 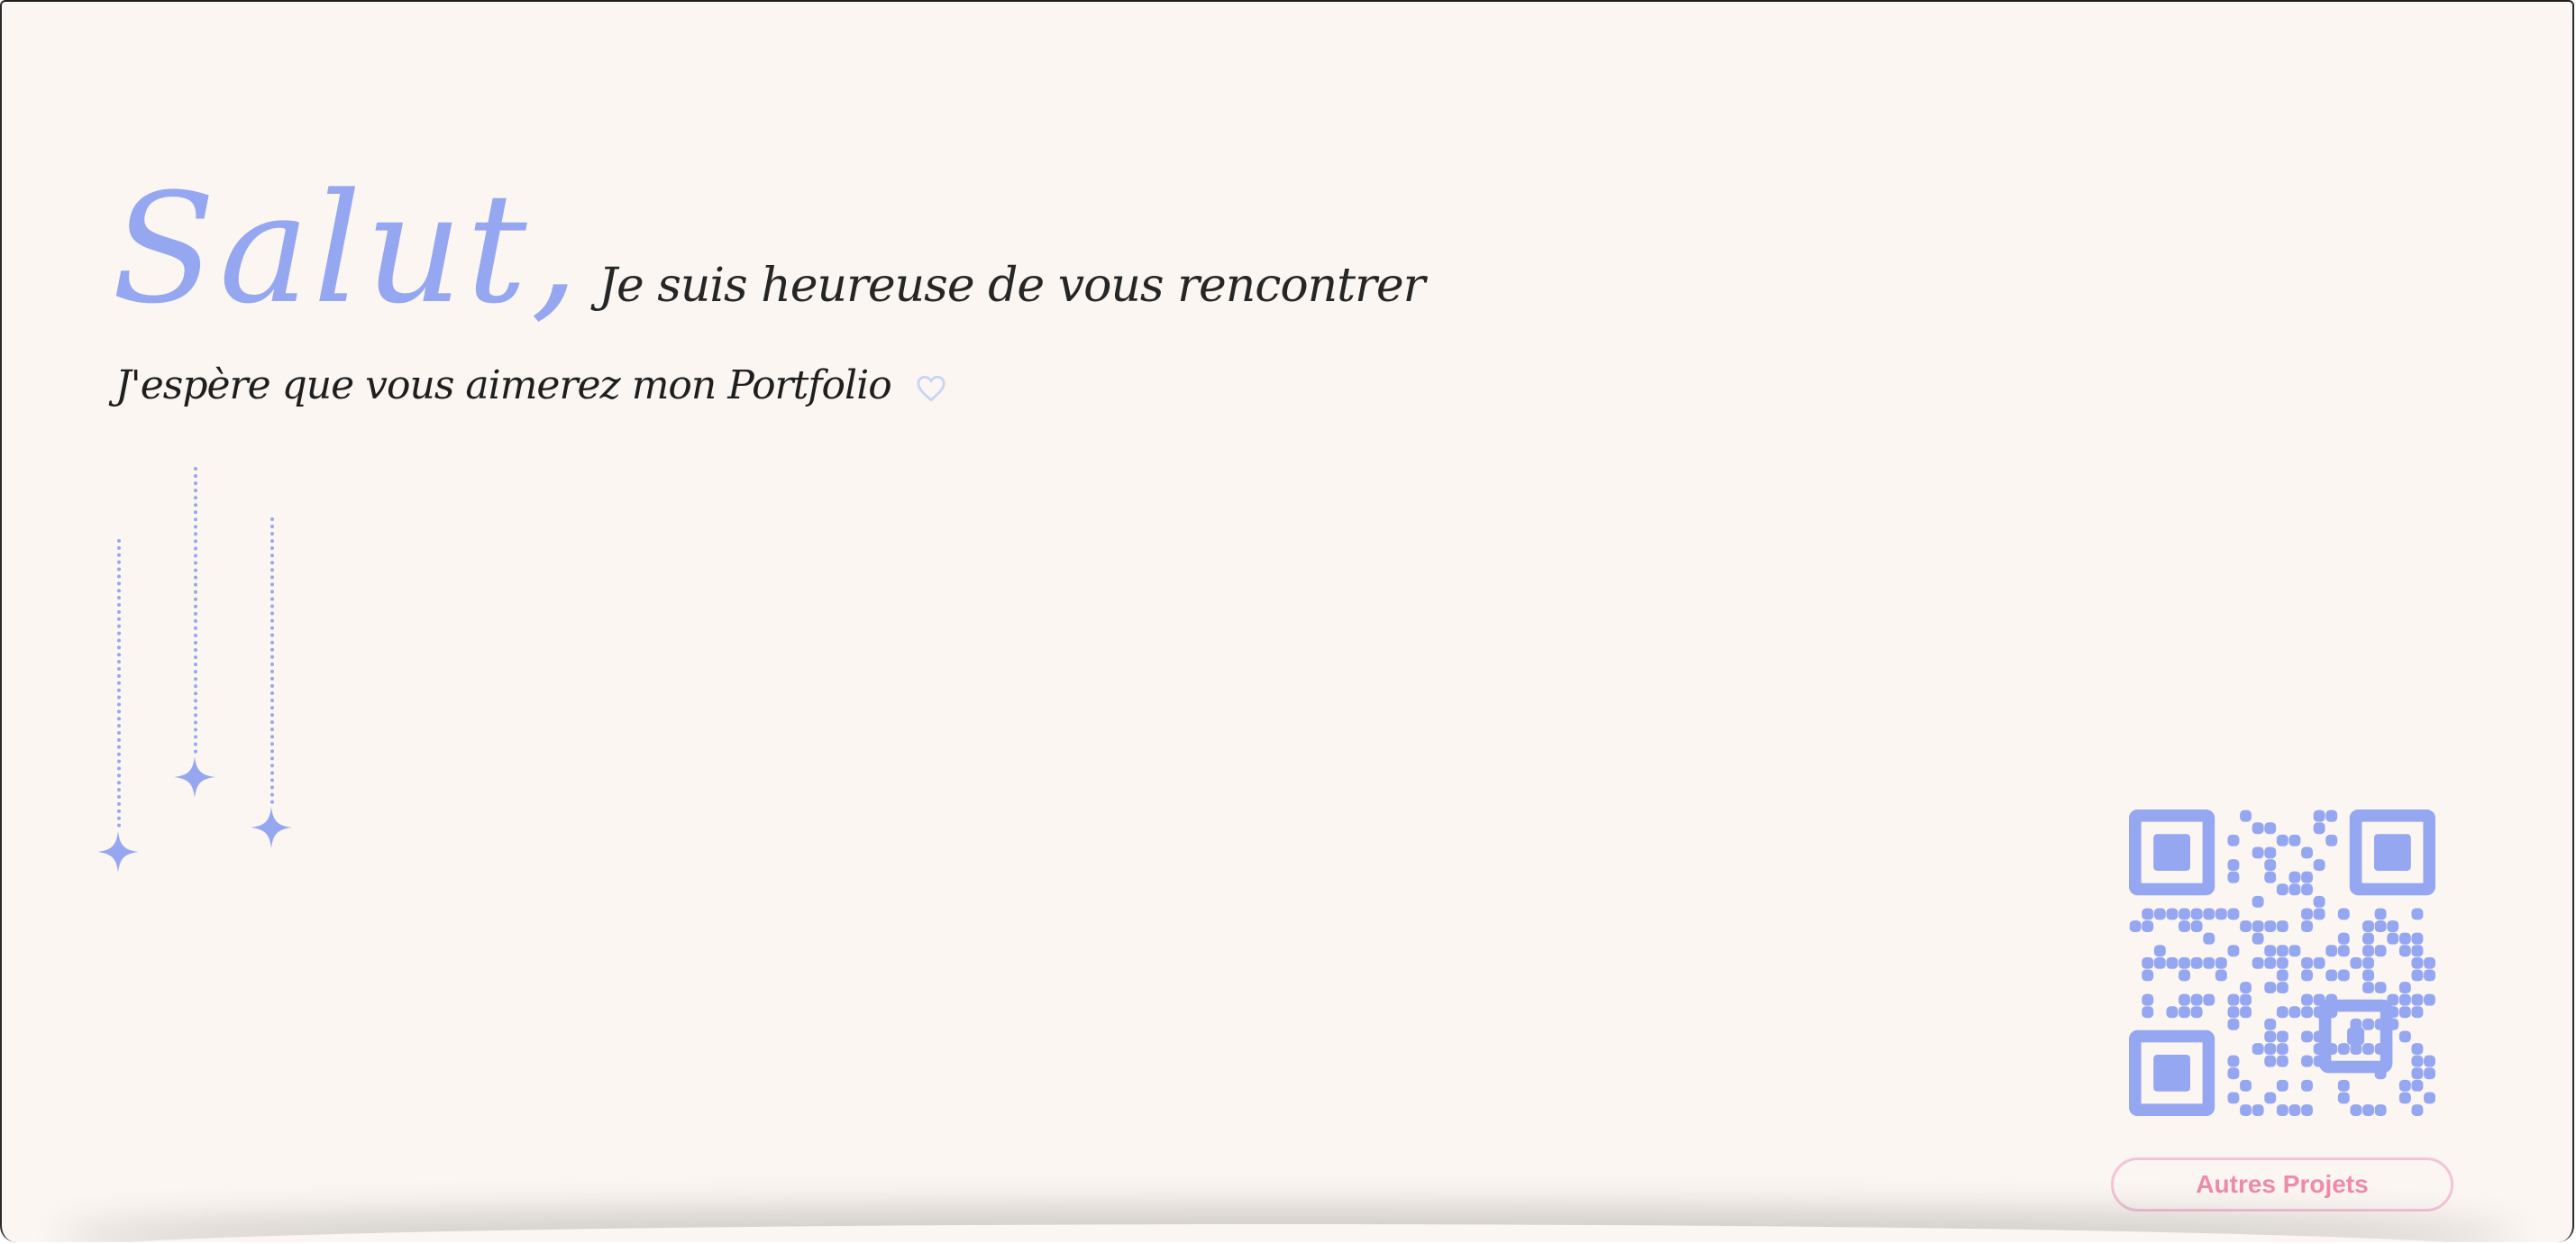 What do you see at coordinates (2282, 963) in the screenshot?
I see `qr-code` at bounding box center [2282, 963].